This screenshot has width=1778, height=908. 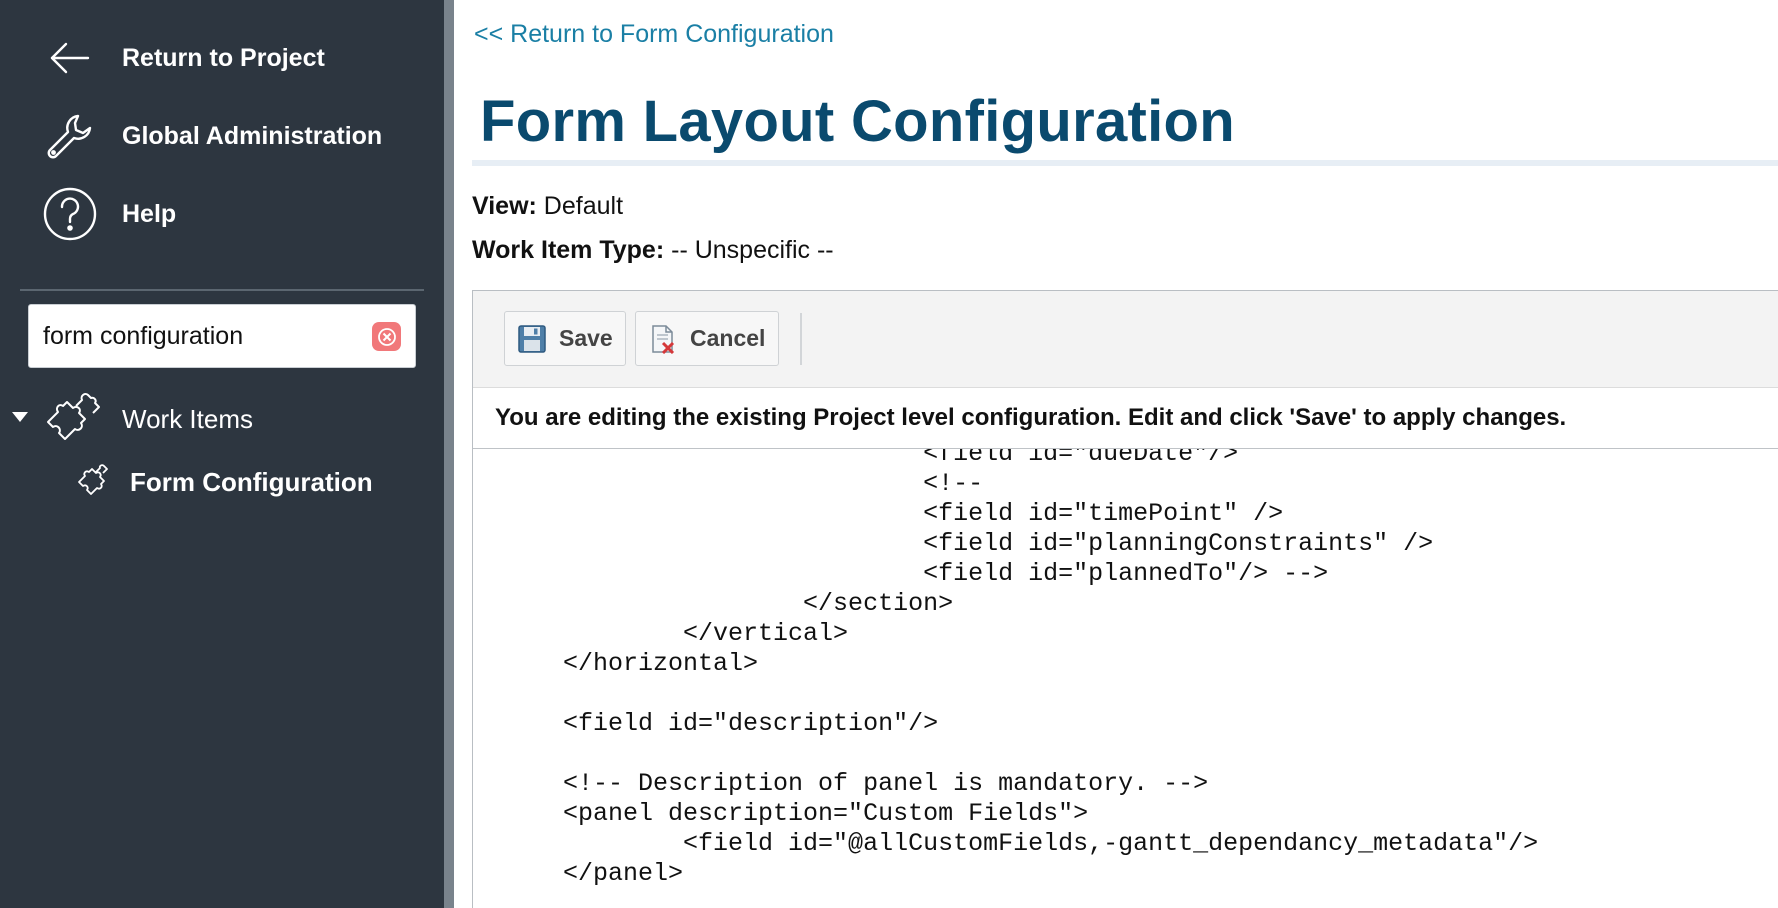 I want to click on tree-item-form-configuration: Form Configuration, so click(x=222, y=482).